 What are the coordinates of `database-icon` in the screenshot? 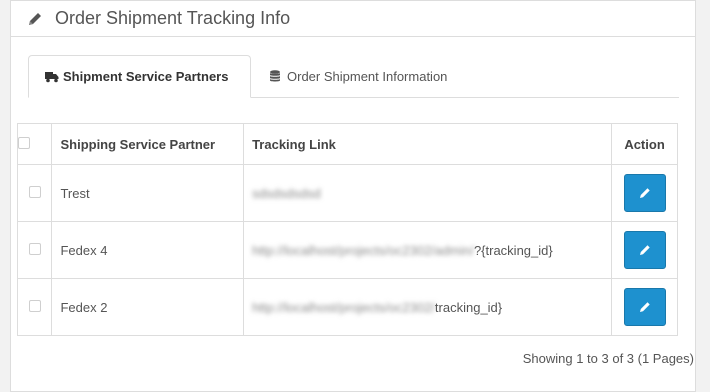 It's located at (276, 76).